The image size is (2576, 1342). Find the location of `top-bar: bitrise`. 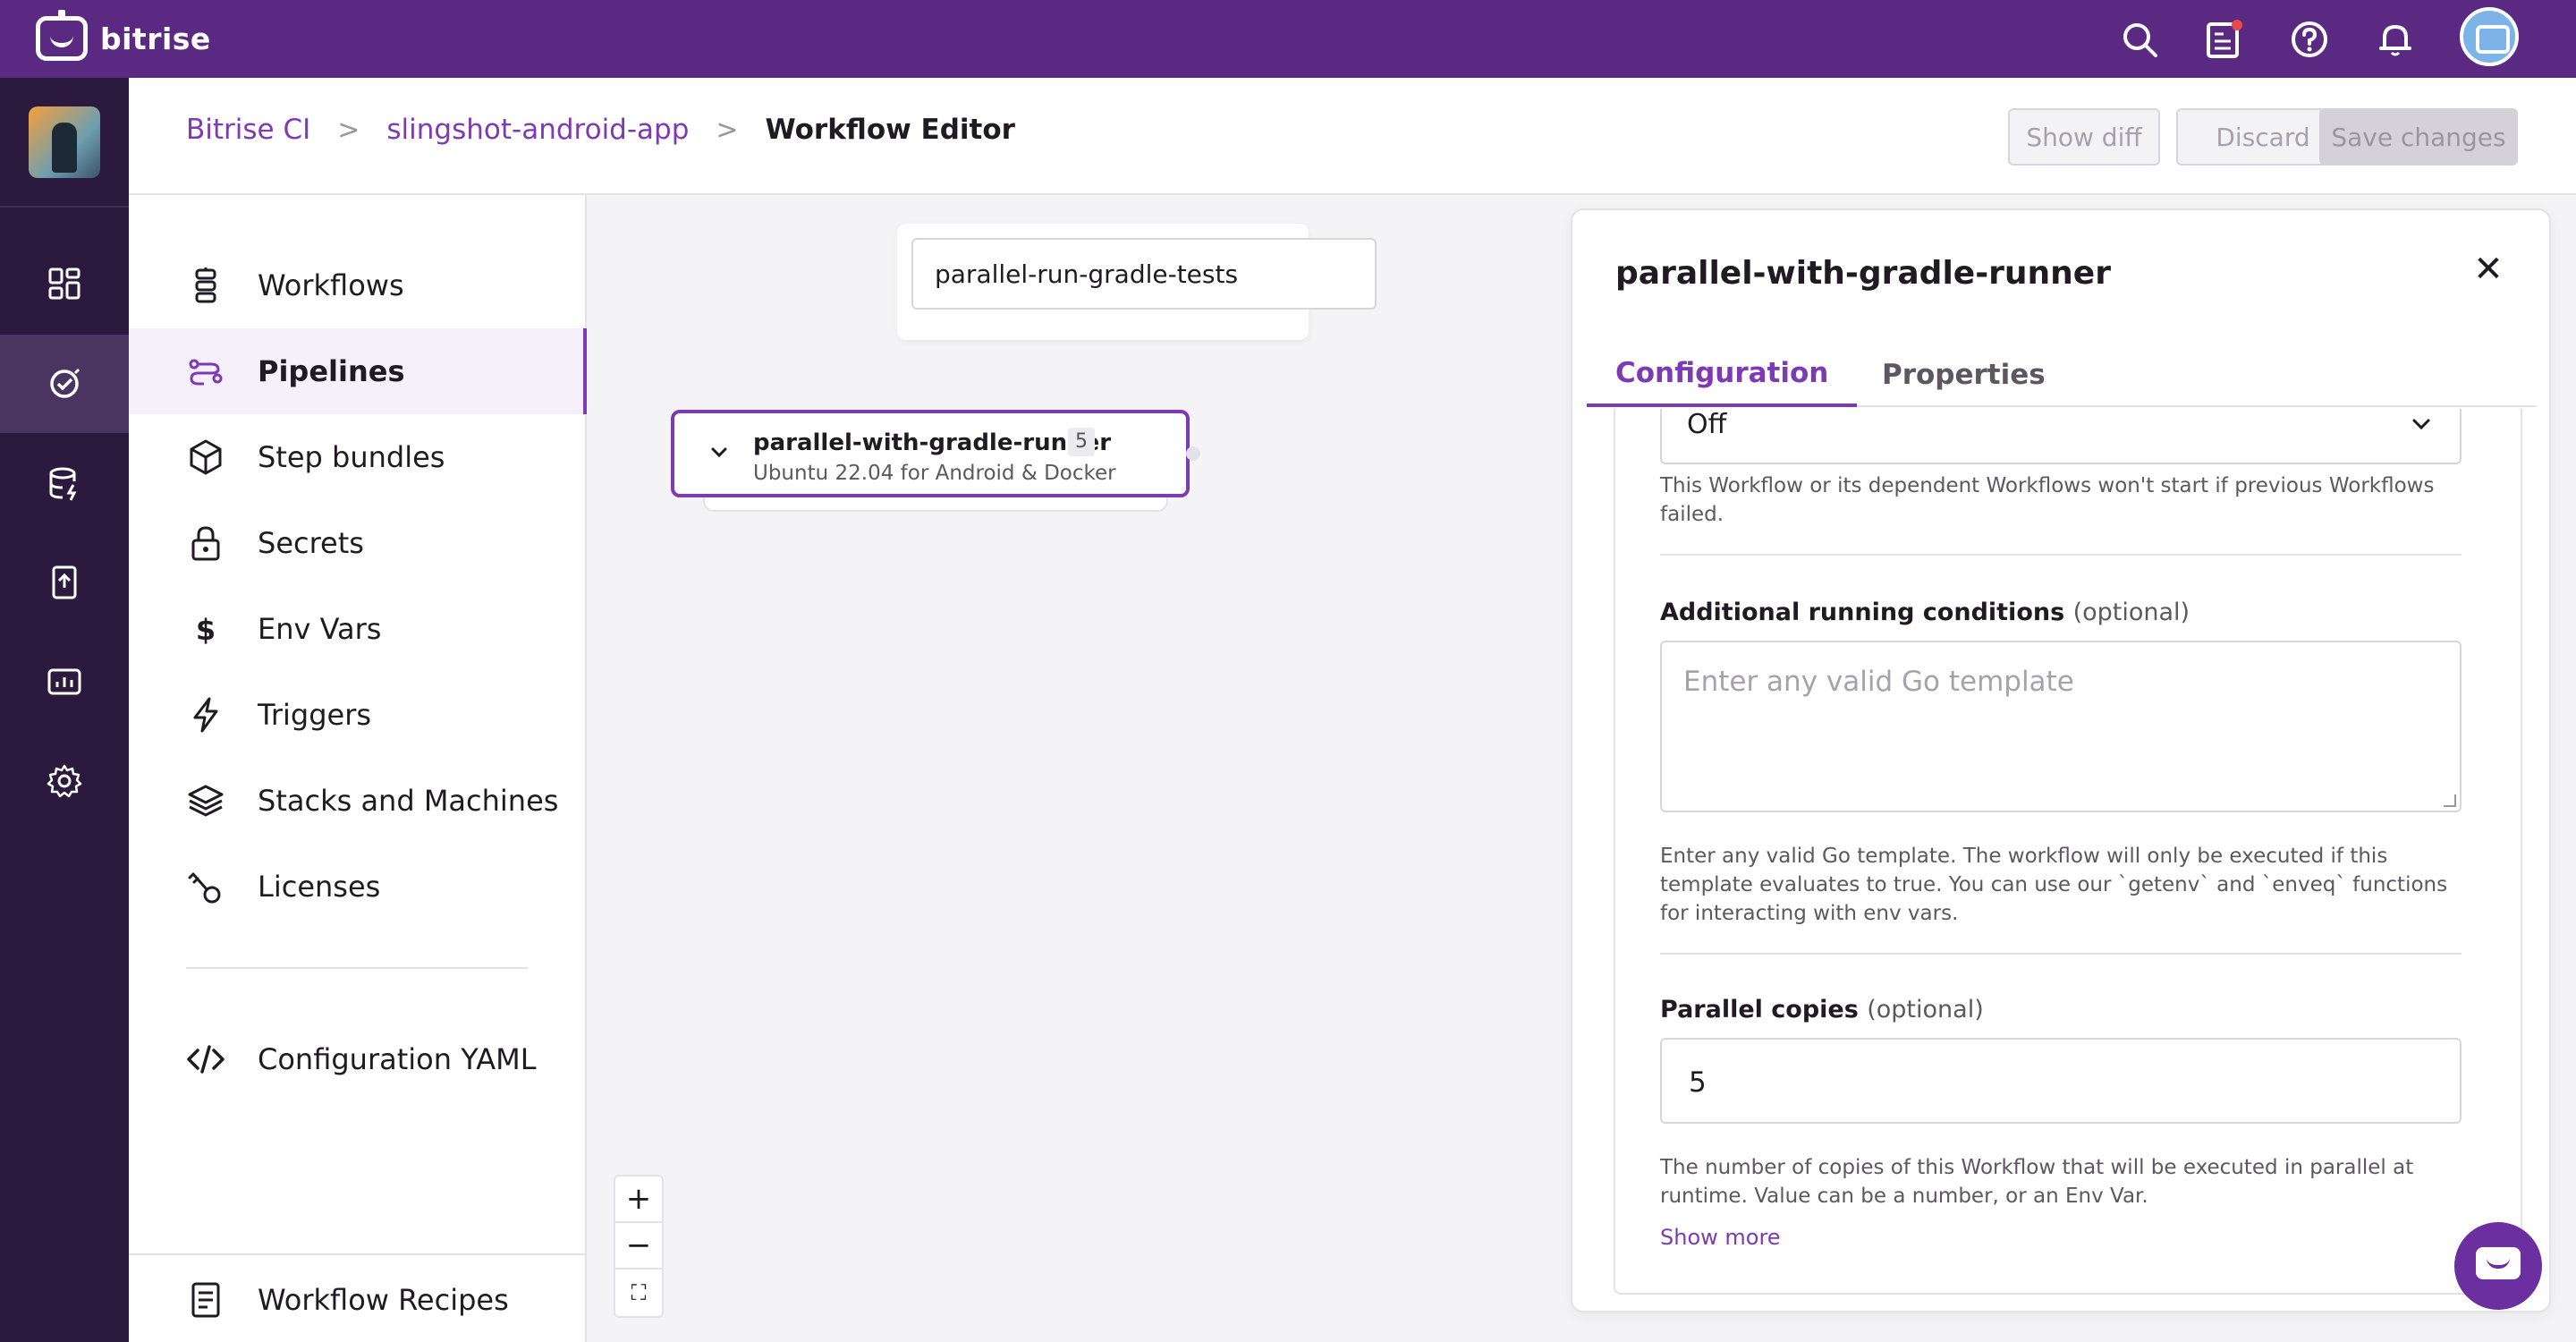

top-bar: bitrise is located at coordinates (1288, 39).